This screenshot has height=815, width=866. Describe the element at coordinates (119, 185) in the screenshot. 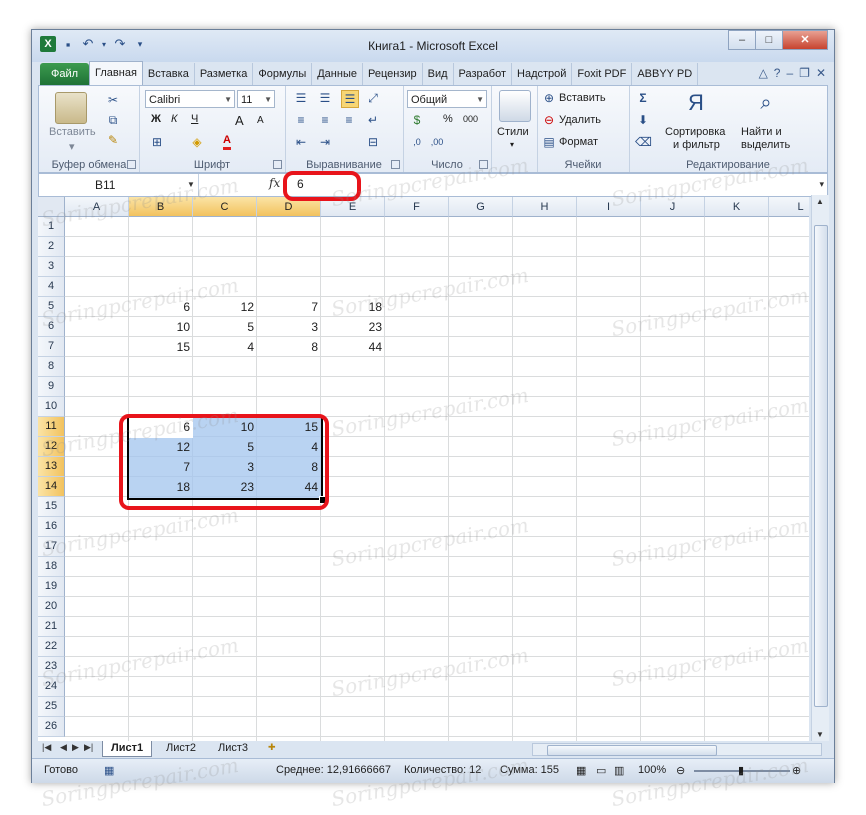

I see `name-box: B11 ▼` at that location.